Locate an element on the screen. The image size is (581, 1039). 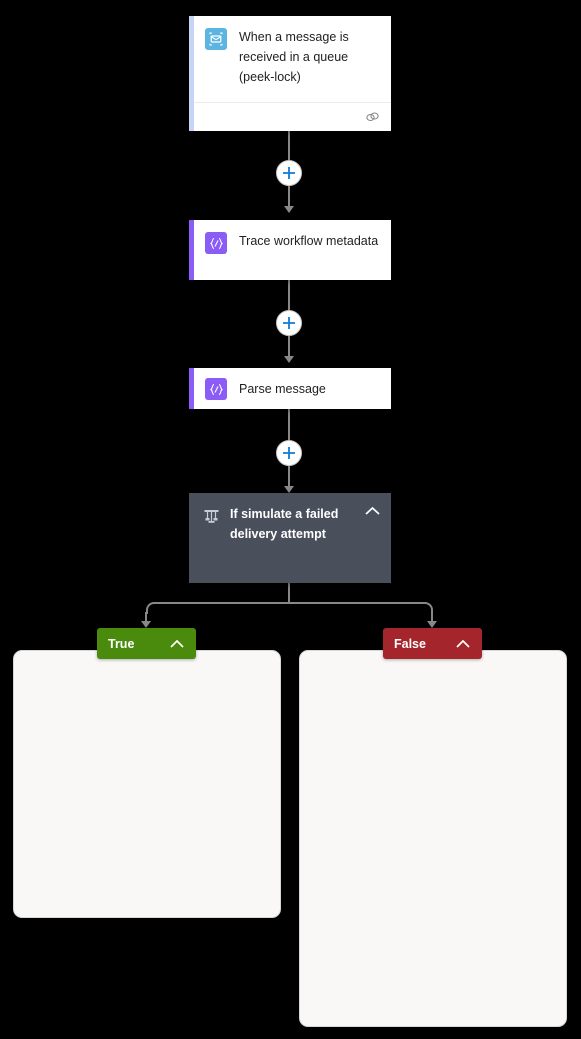
node-parse-message: Parse message is located at coordinates (290, 388).